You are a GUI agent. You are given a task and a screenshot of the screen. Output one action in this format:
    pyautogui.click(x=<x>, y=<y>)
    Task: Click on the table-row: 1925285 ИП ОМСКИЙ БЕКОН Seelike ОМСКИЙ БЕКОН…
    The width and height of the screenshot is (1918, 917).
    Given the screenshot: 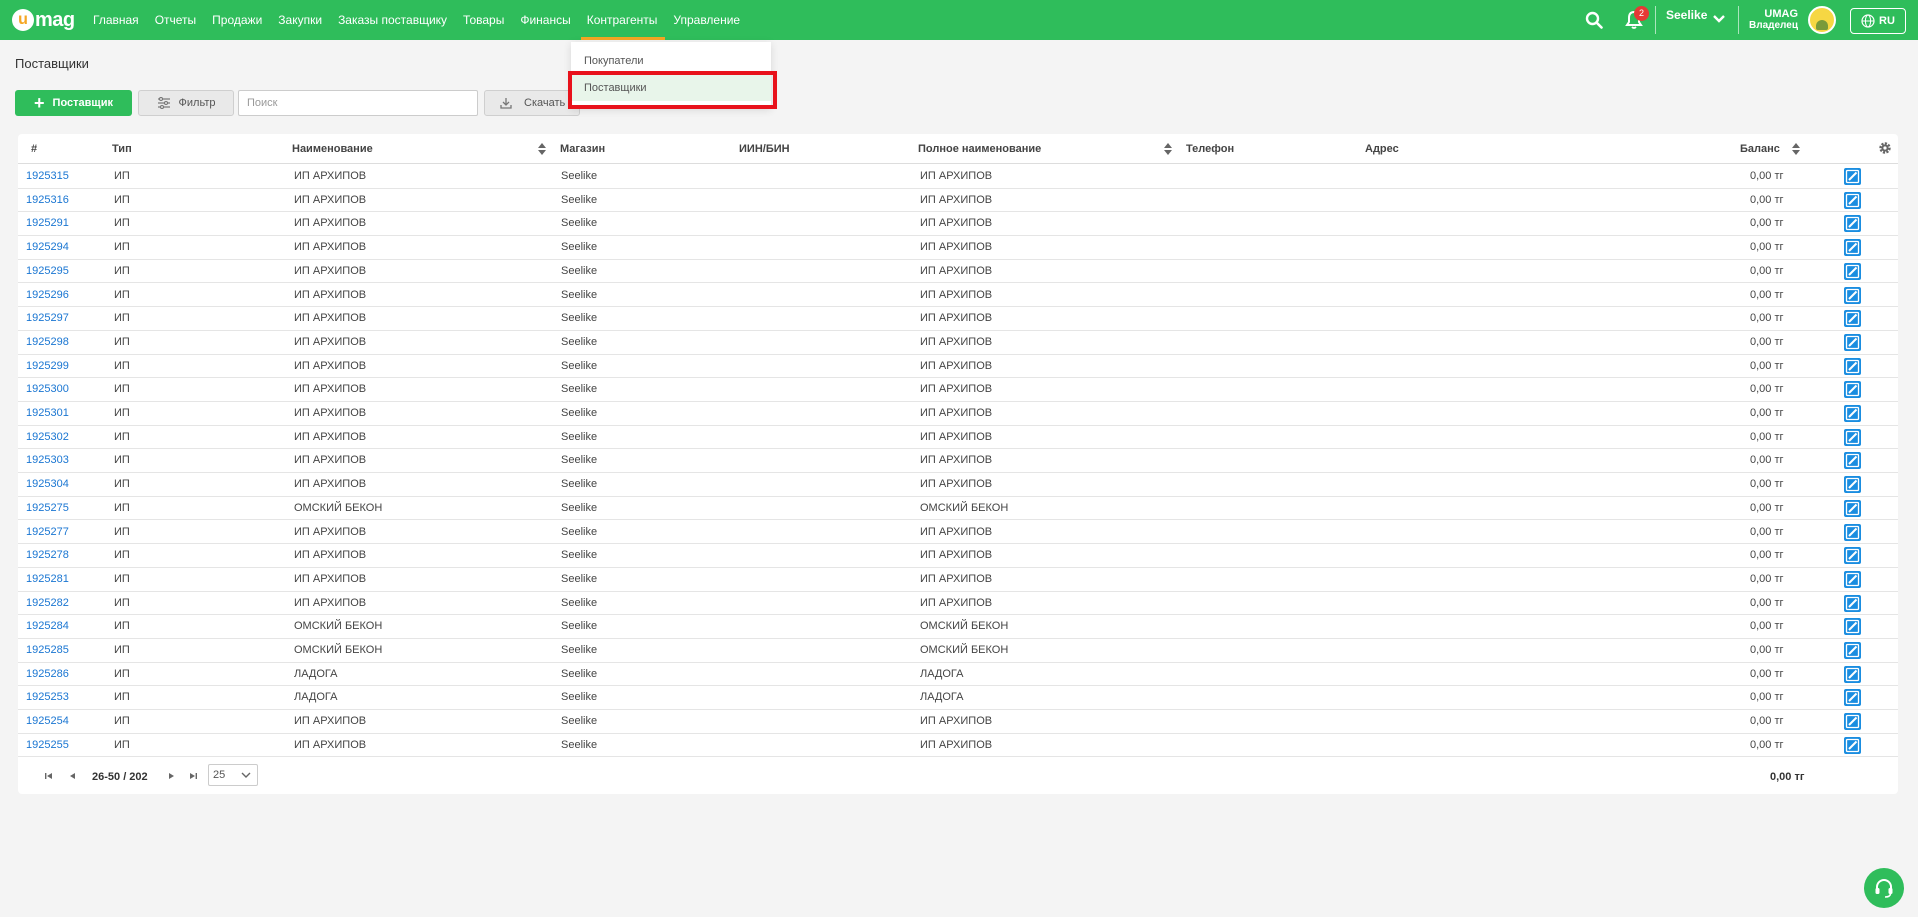 What is the action you would take?
    pyautogui.click(x=958, y=651)
    